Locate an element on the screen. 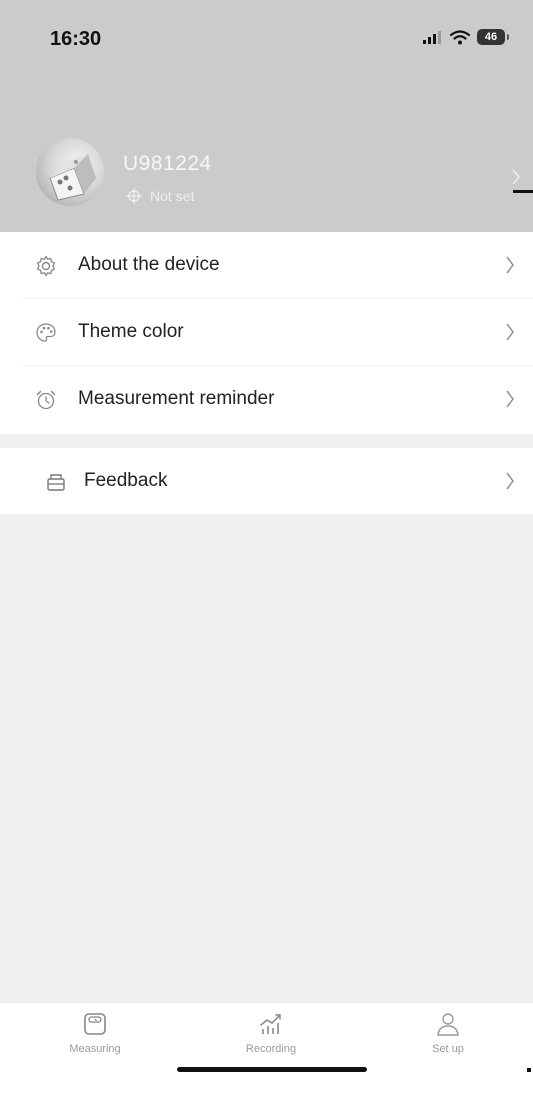  battery-level: 46 is located at coordinates (491, 37).